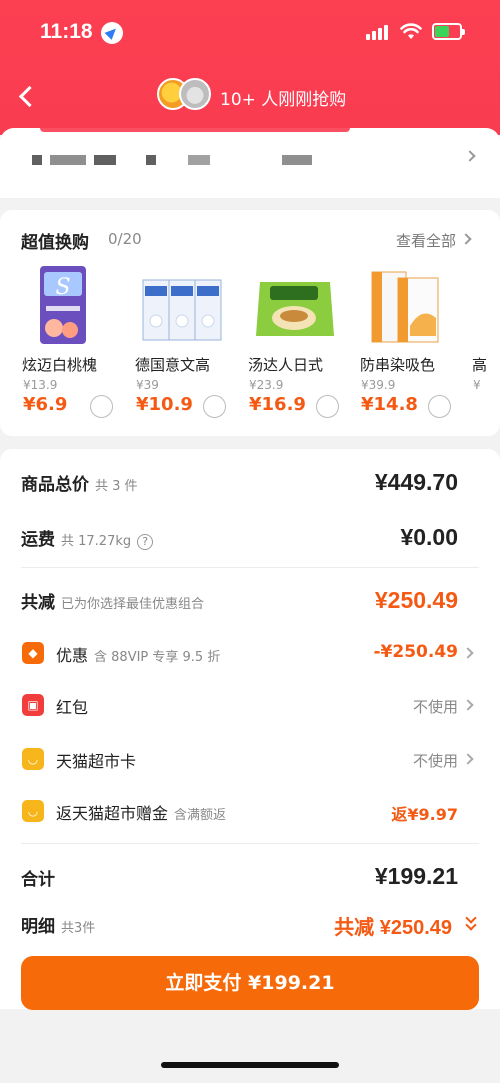 This screenshot has height=1083, width=500. Describe the element at coordinates (411, 31) in the screenshot. I see `wifi-icon` at that location.